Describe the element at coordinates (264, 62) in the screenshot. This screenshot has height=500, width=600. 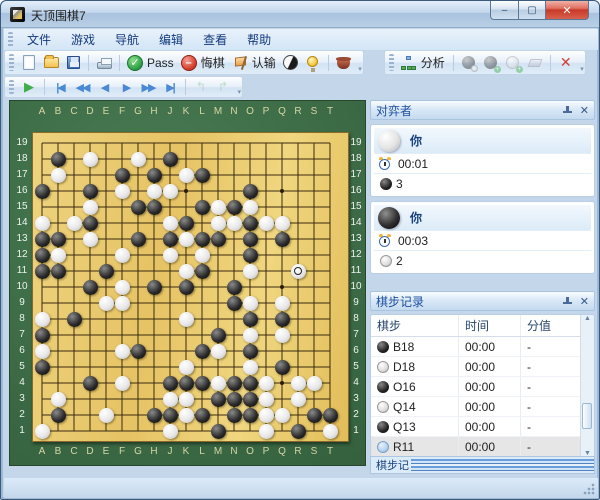
I see `resign-label: 认输` at that location.